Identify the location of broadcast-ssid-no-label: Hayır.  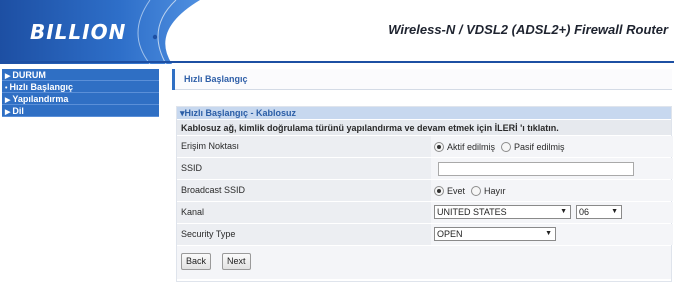
(495, 190).